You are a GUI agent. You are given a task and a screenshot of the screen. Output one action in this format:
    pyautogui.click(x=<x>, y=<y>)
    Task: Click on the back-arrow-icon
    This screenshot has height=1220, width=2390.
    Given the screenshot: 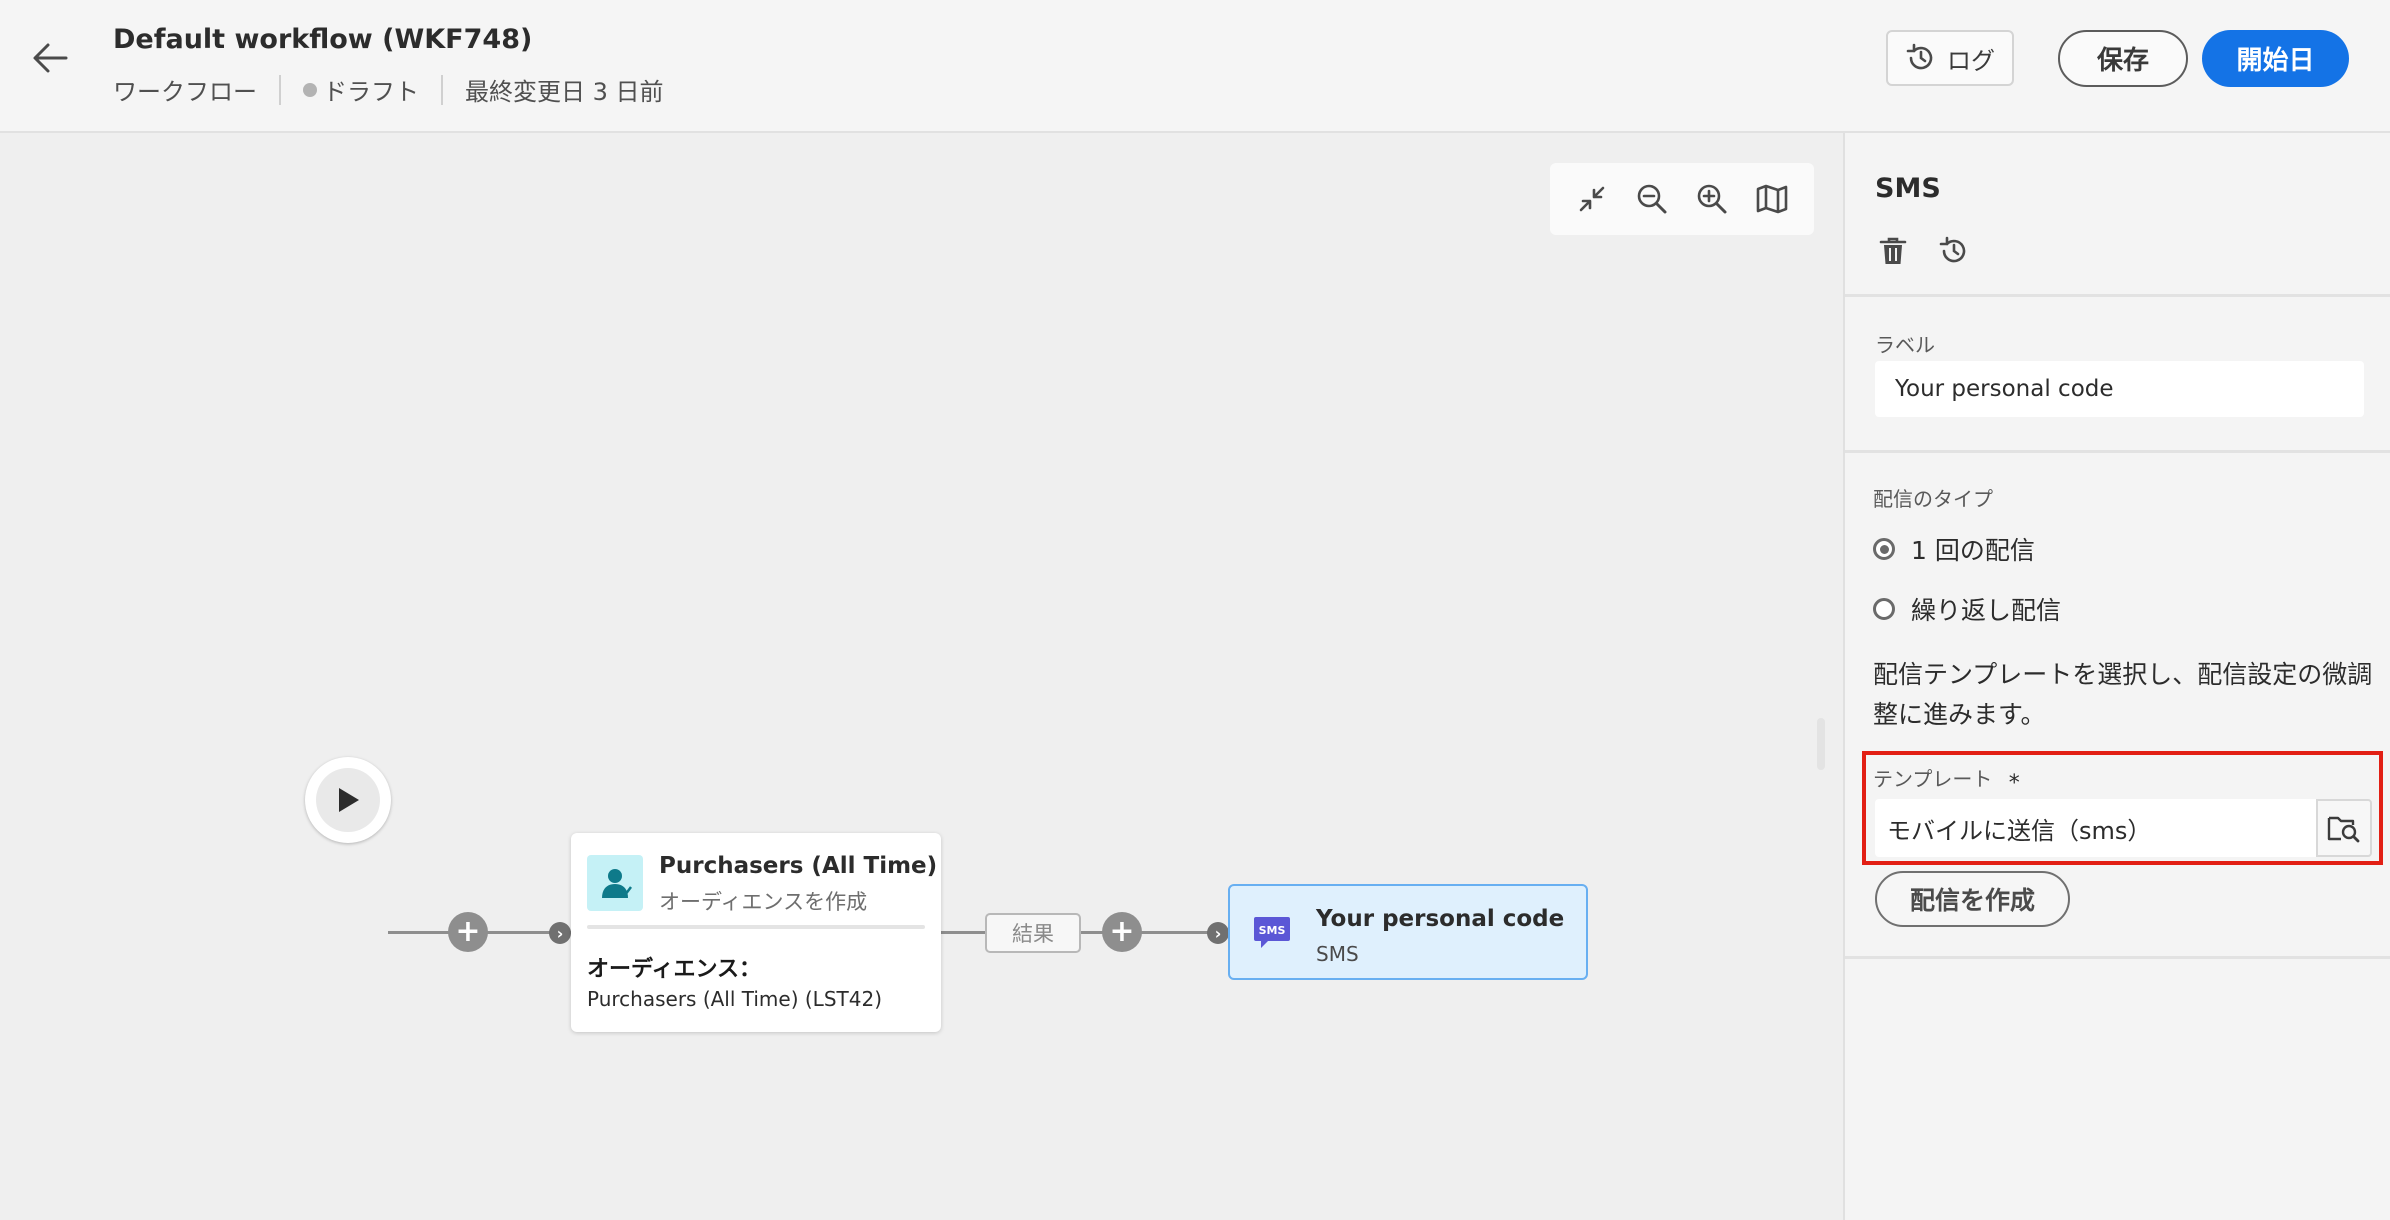 What is the action you would take?
    pyautogui.click(x=50, y=58)
    